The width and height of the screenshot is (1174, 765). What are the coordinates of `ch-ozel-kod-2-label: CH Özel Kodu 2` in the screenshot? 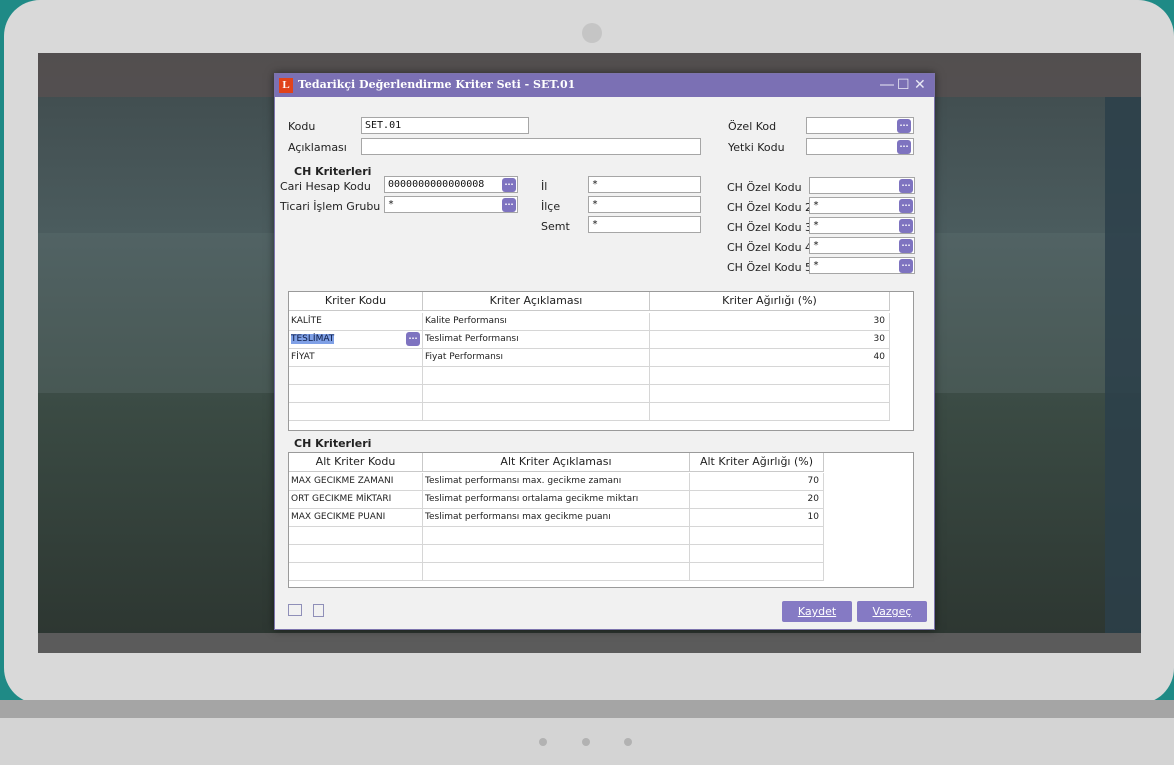 It's located at (770, 207).